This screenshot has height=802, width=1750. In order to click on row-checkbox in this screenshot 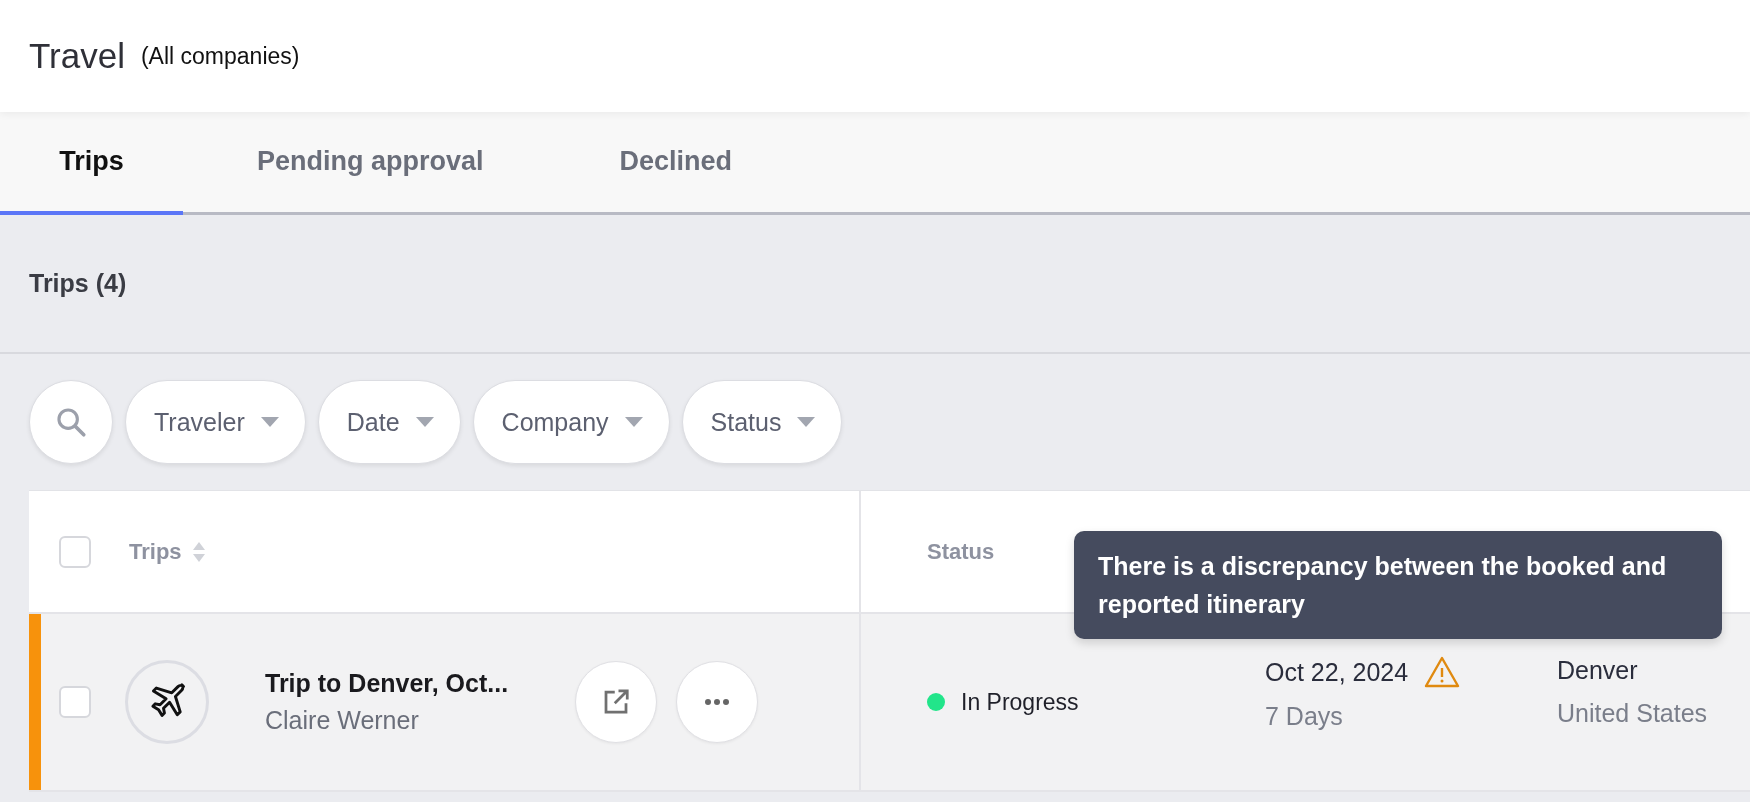, I will do `click(75, 702)`.